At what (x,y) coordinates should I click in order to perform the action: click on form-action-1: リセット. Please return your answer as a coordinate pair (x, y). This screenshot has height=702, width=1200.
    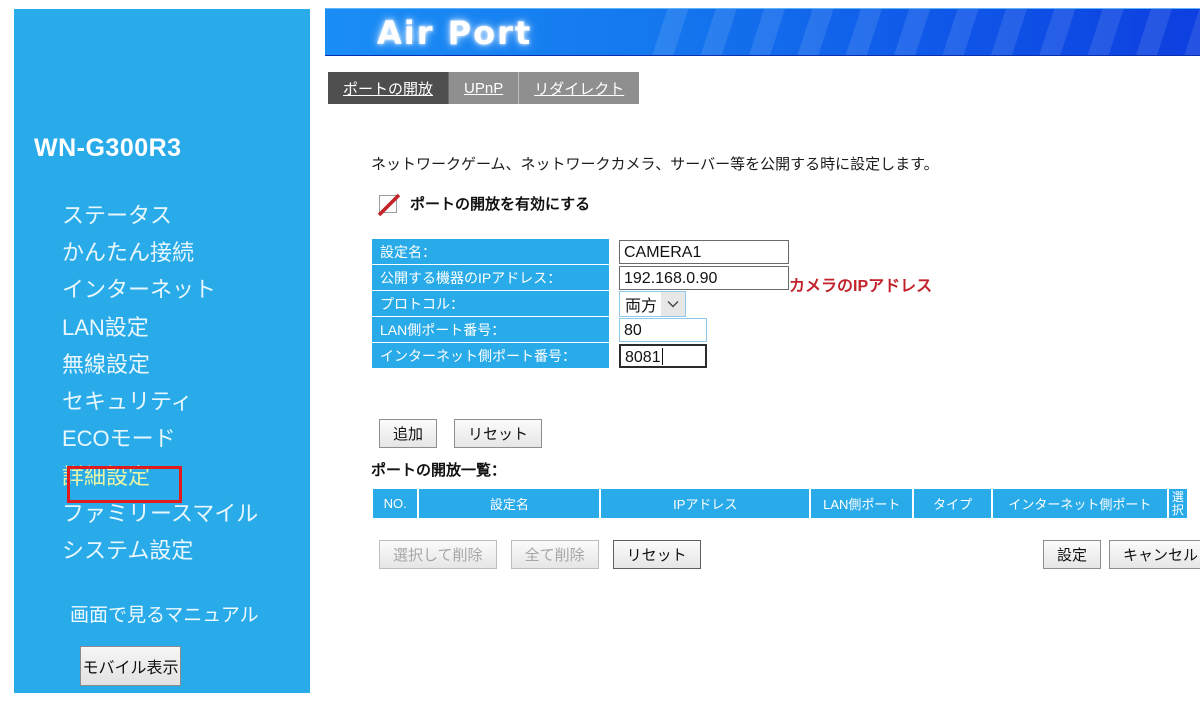
    Looking at the image, I should click on (498, 433).